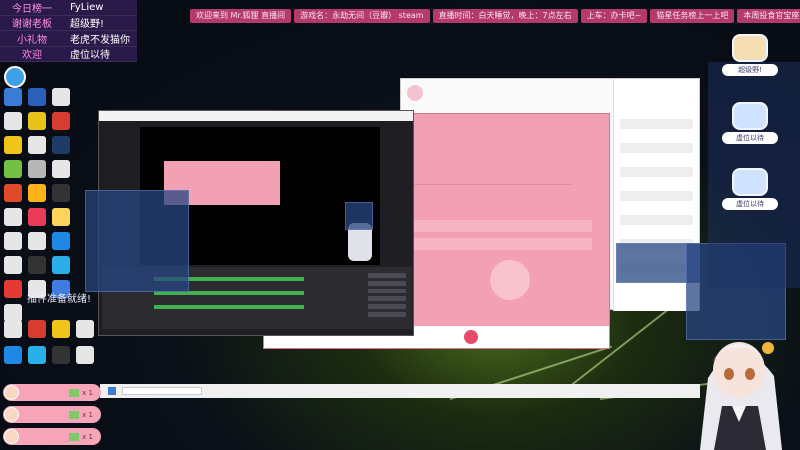 This screenshot has width=800, height=450. I want to click on divider, so click(492, 184).